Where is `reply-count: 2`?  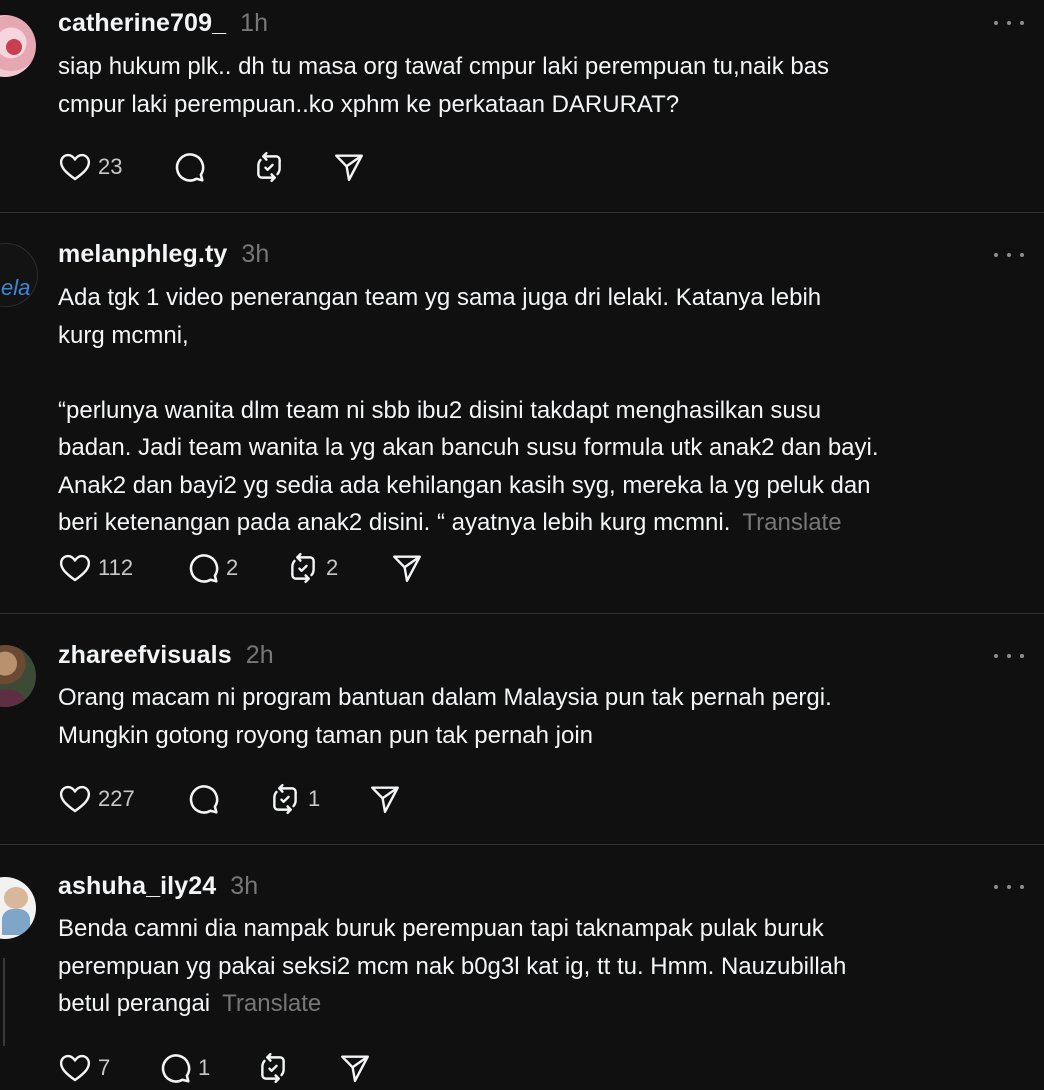 reply-count: 2 is located at coordinates (232, 567).